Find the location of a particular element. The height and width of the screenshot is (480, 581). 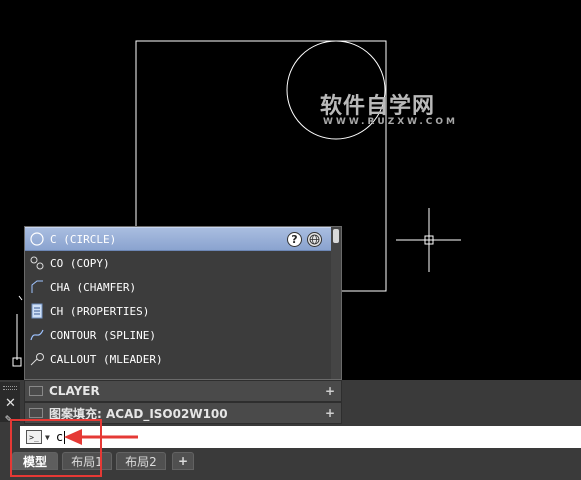

history-row-clayer: CLAYER + is located at coordinates (183, 391).